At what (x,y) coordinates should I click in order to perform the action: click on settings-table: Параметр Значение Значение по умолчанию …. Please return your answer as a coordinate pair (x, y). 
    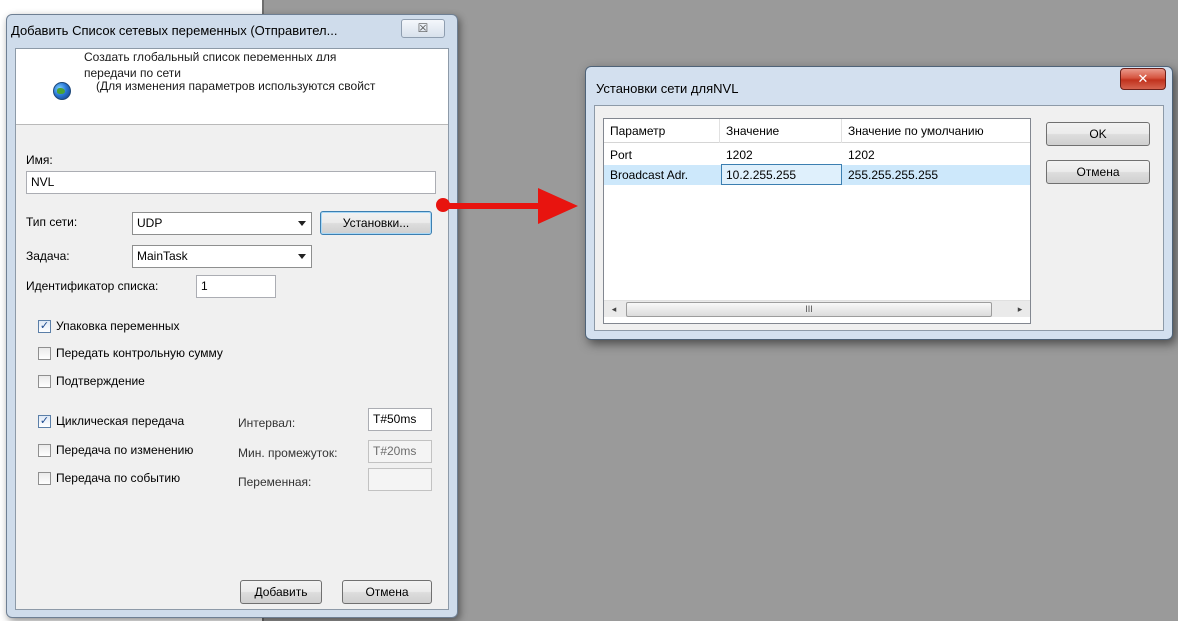
    Looking at the image, I should click on (817, 221).